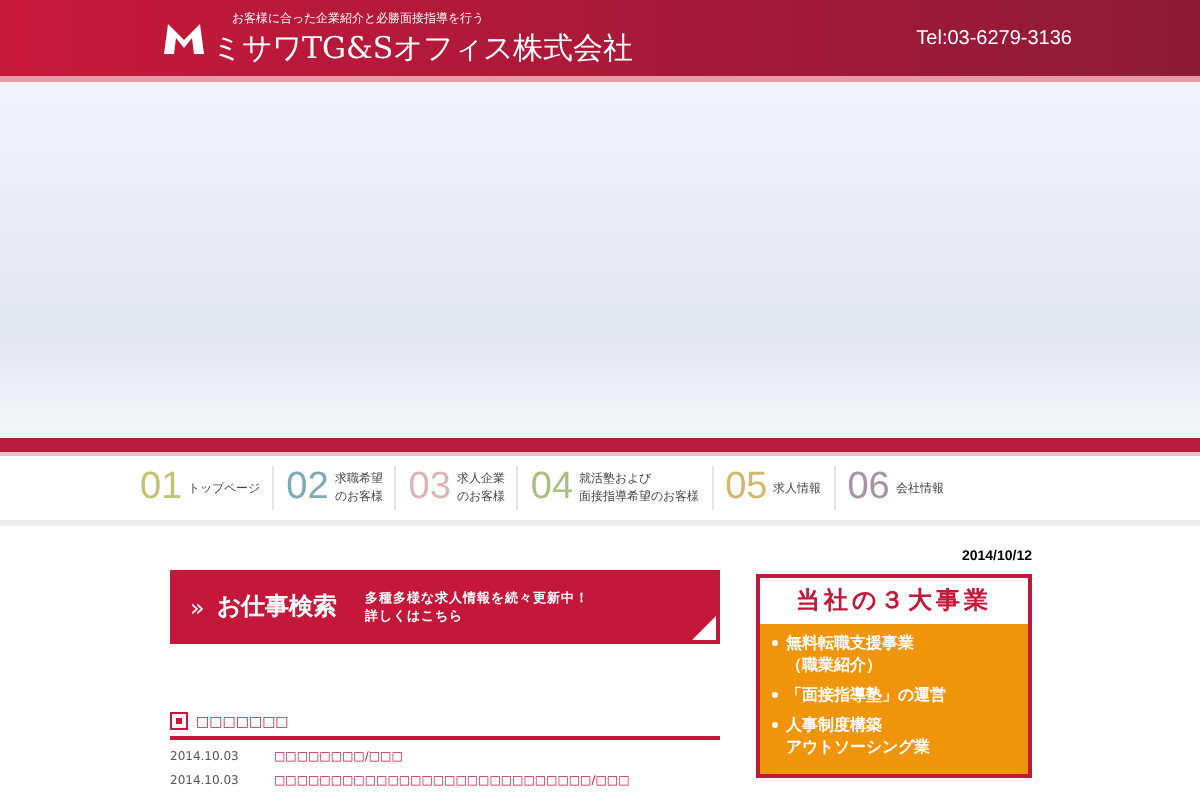 This screenshot has width=1200, height=800. What do you see at coordinates (858, 747) in the screenshot?
I see `business-item: アウトソーシング業` at bounding box center [858, 747].